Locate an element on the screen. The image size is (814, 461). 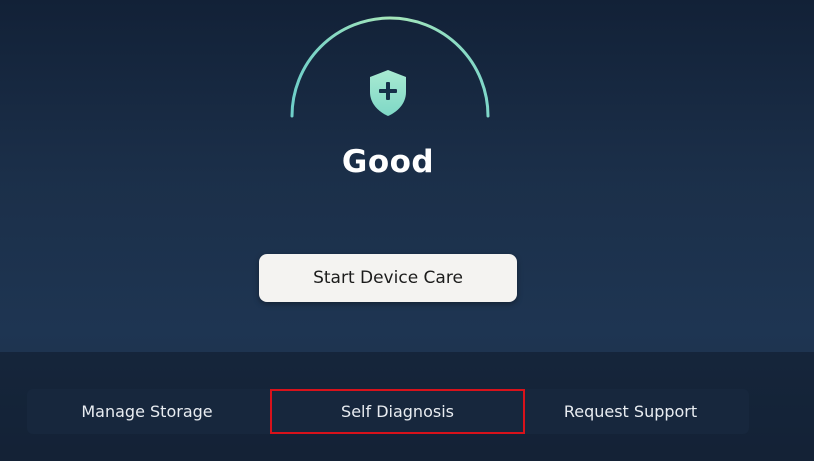
manage-storage-label: Manage Storage is located at coordinates (147, 411).